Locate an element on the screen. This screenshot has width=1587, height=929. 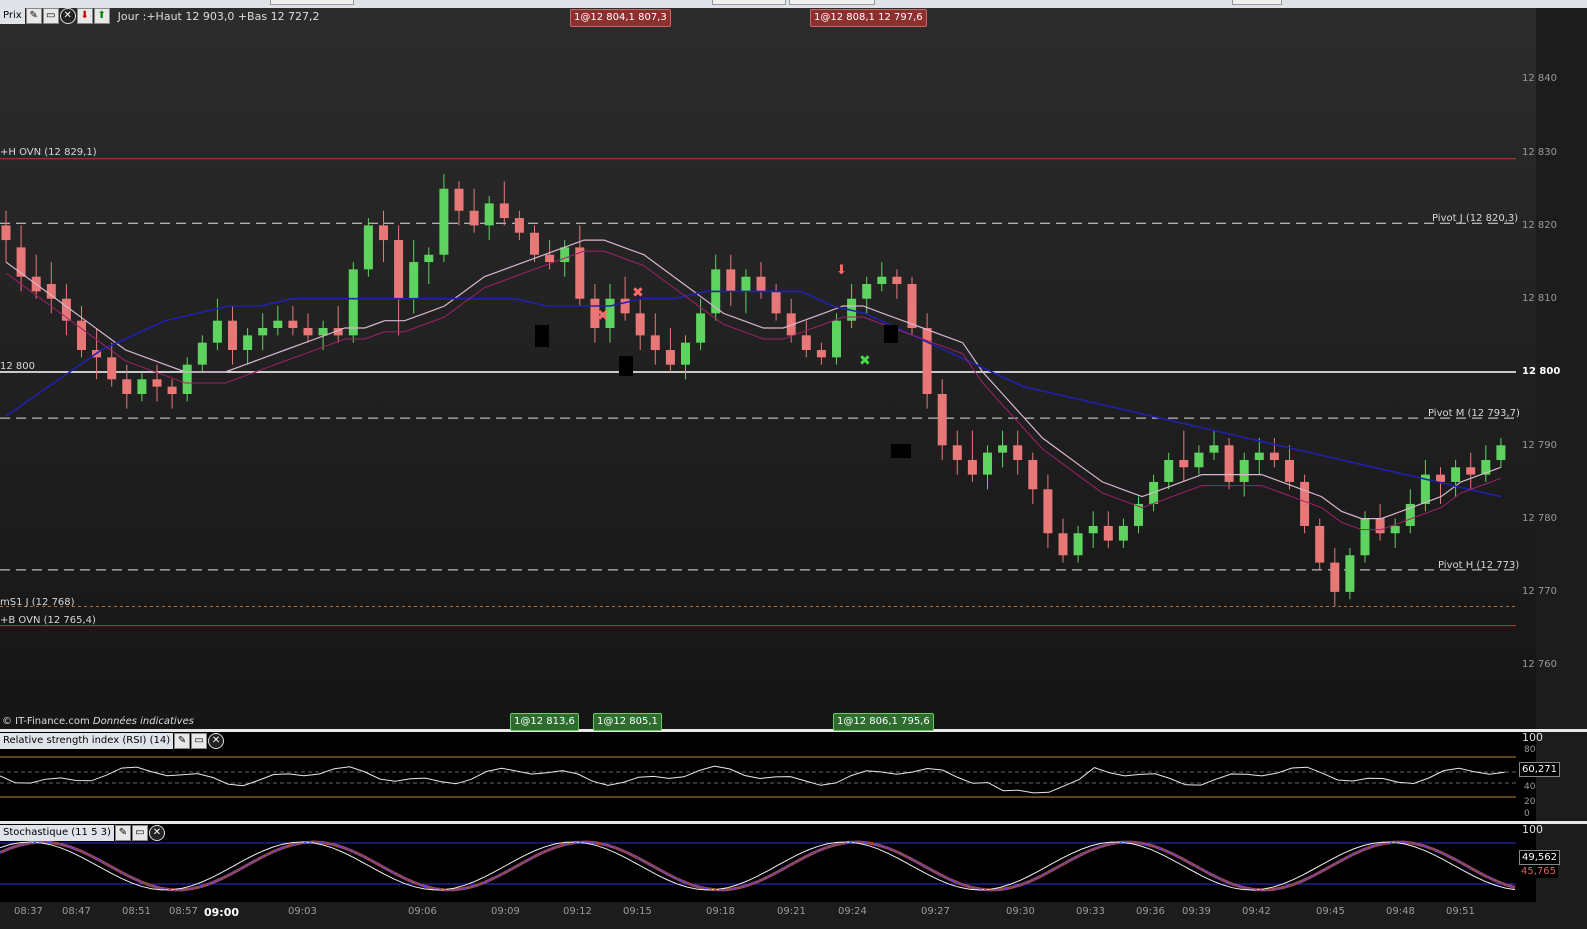
time-tick: 08:57 is located at coordinates (183, 911).